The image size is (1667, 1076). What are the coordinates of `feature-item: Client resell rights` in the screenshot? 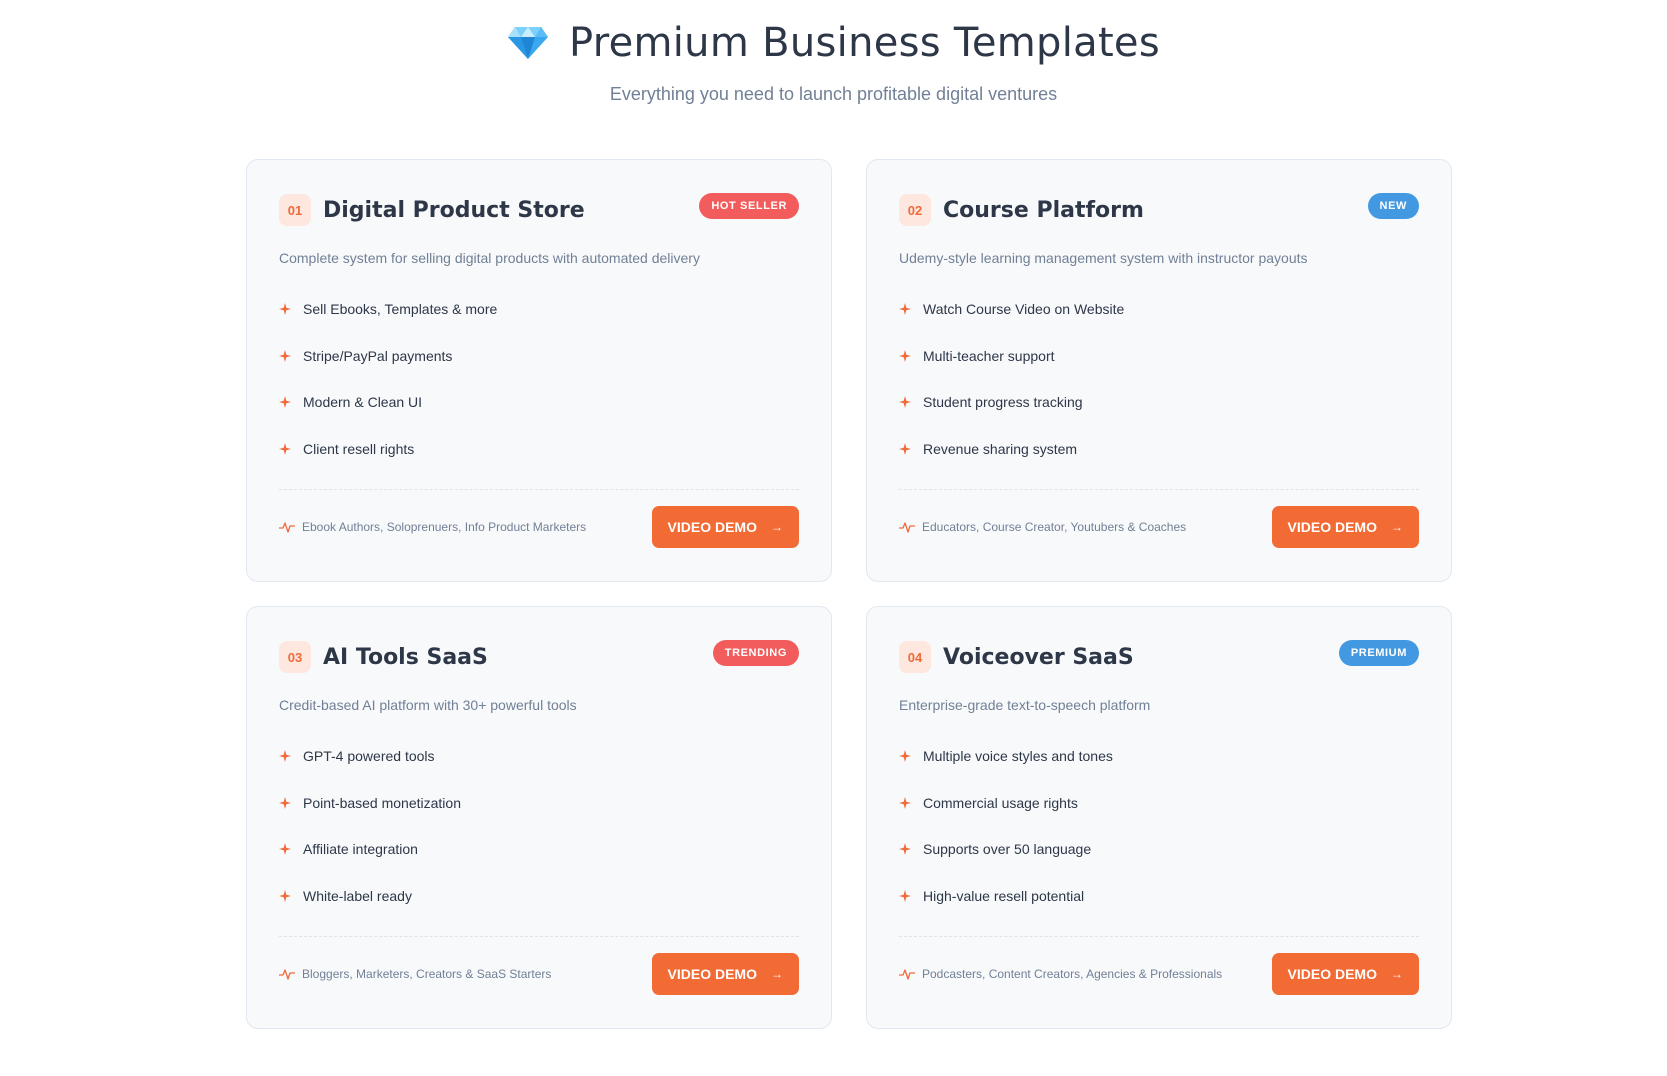 It's located at (539, 449).